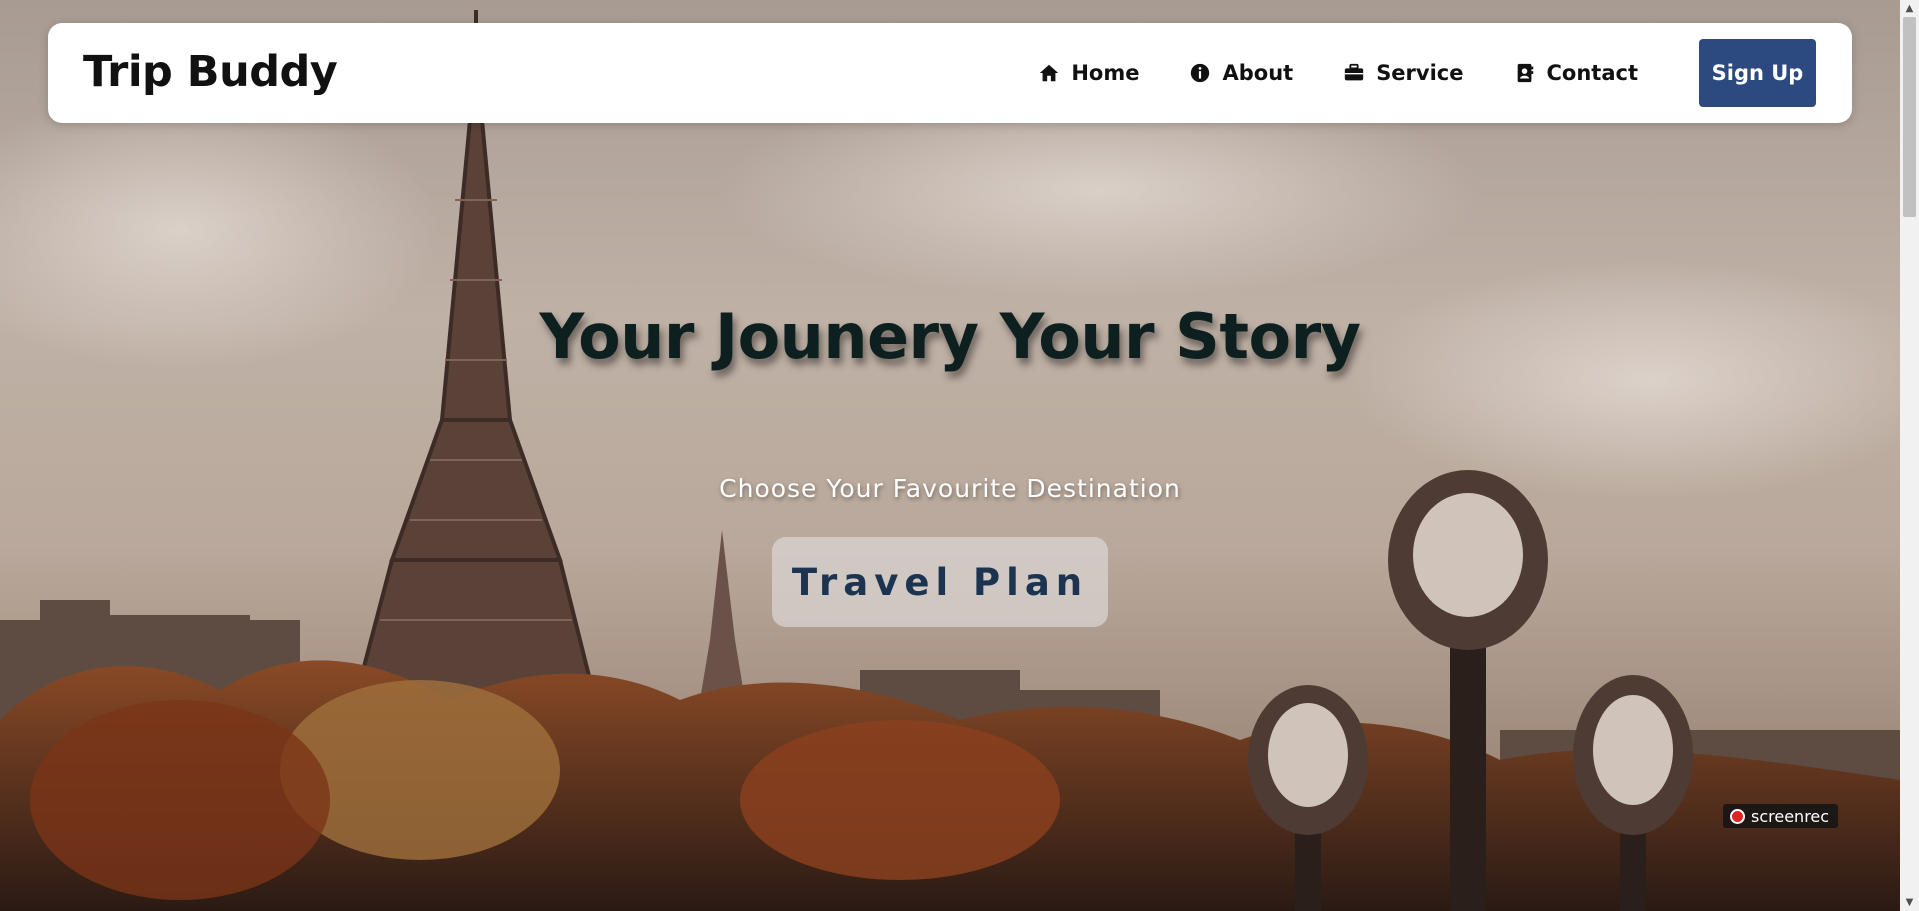 The image size is (1919, 911). I want to click on nav-item-contact: Contact, so click(1576, 73).